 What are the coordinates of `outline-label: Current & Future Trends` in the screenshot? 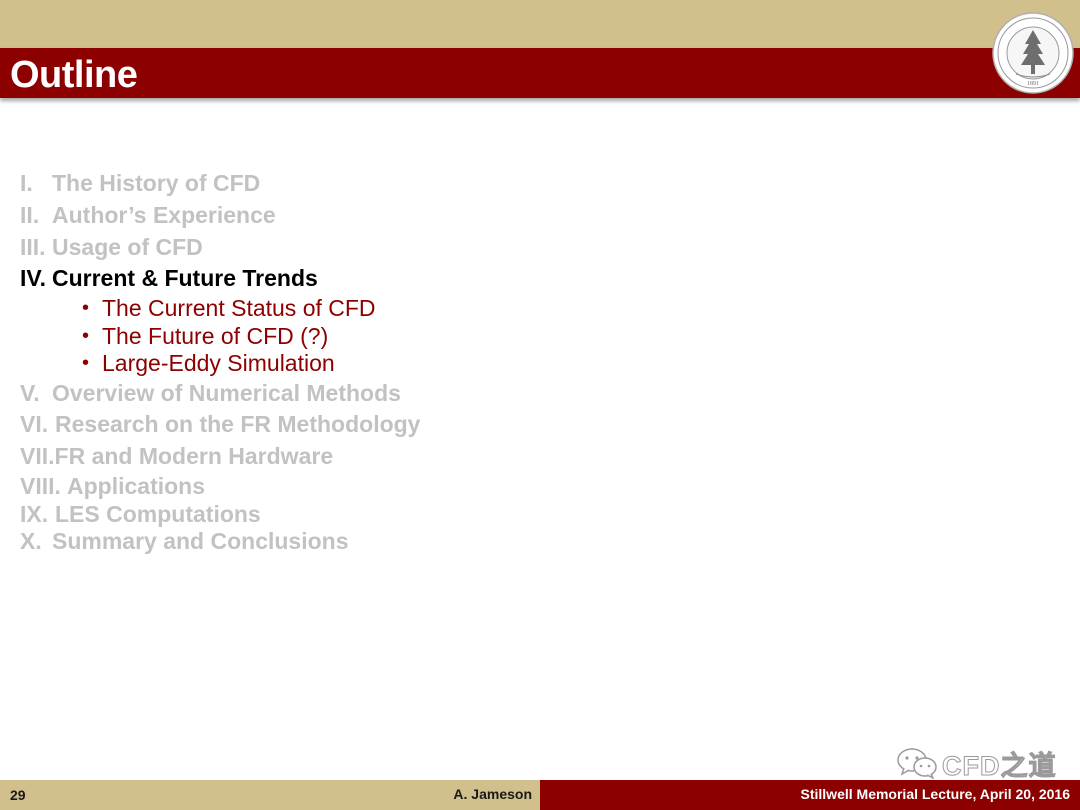 It's located at (185, 278).